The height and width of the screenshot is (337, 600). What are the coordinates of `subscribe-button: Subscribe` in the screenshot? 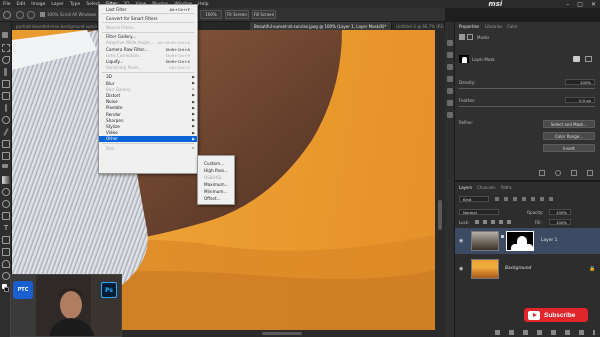 It's located at (556, 315).